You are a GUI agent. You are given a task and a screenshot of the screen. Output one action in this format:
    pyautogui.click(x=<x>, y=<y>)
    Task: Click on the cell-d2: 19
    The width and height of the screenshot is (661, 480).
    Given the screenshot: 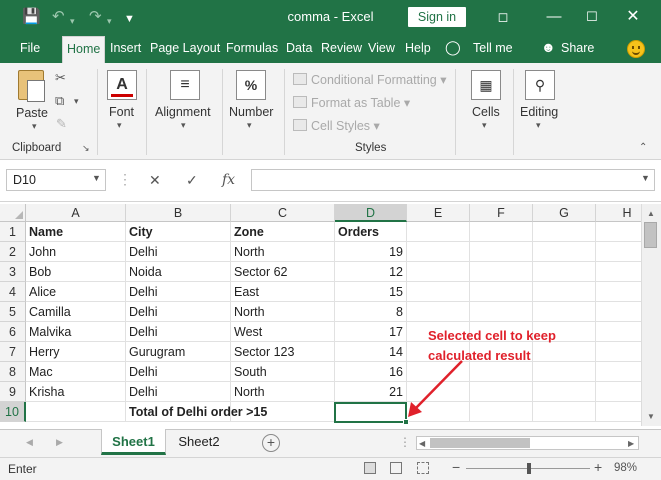 What is the action you would take?
    pyautogui.click(x=371, y=252)
    